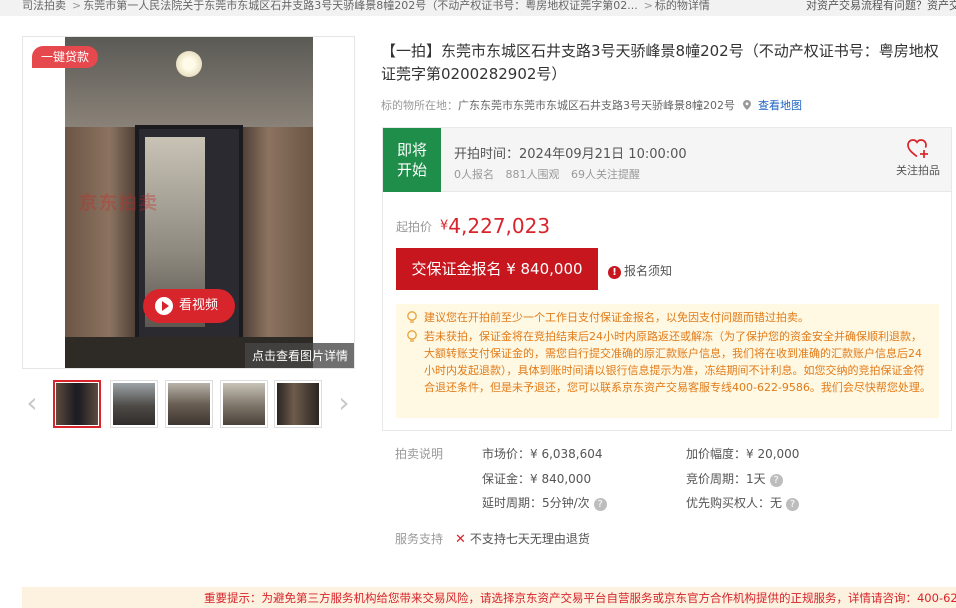 The image size is (956, 608). Describe the element at coordinates (412, 160) in the screenshot. I see `status-badge: 即将 开始` at that location.